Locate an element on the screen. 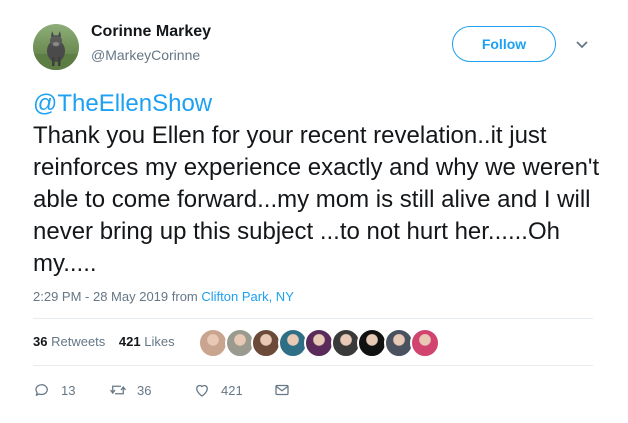 Image resolution: width=628 pixels, height=423 pixels. user-handle: @MarkeyCorinne is located at coordinates (145, 55).